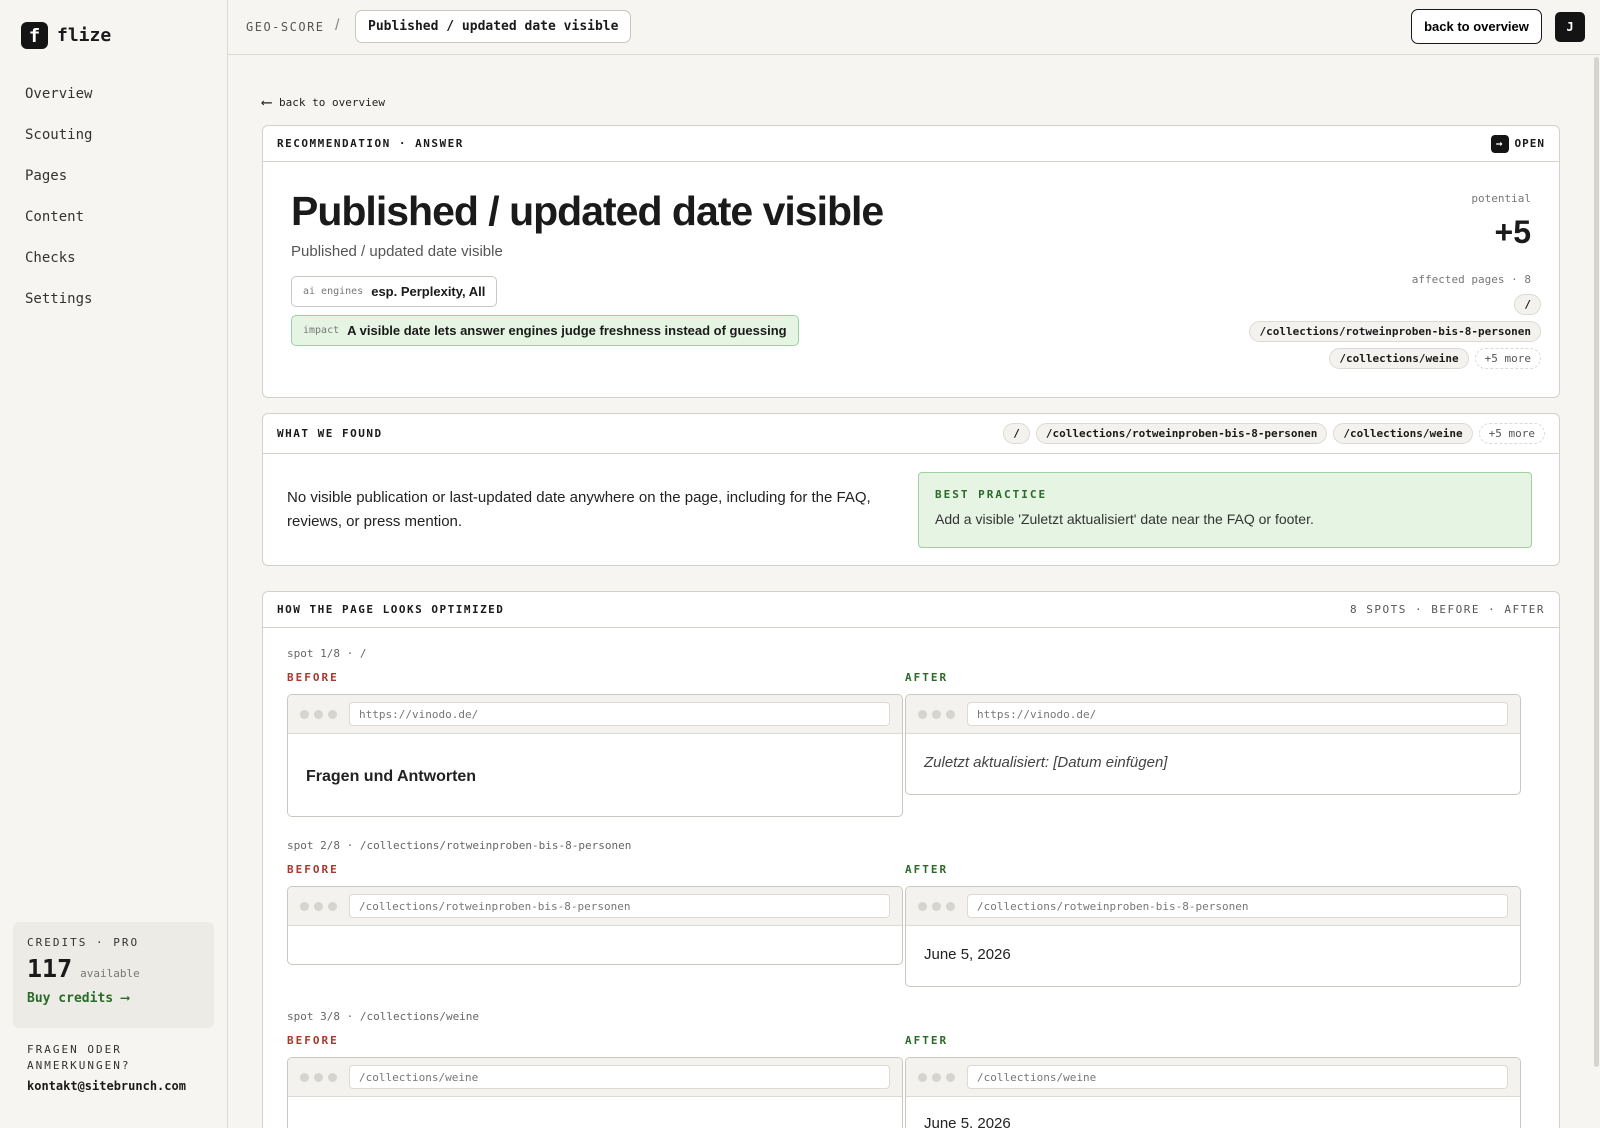 The image size is (1600, 1128). What do you see at coordinates (70, 998) in the screenshot?
I see `buy-credits-label: Buy credits` at bounding box center [70, 998].